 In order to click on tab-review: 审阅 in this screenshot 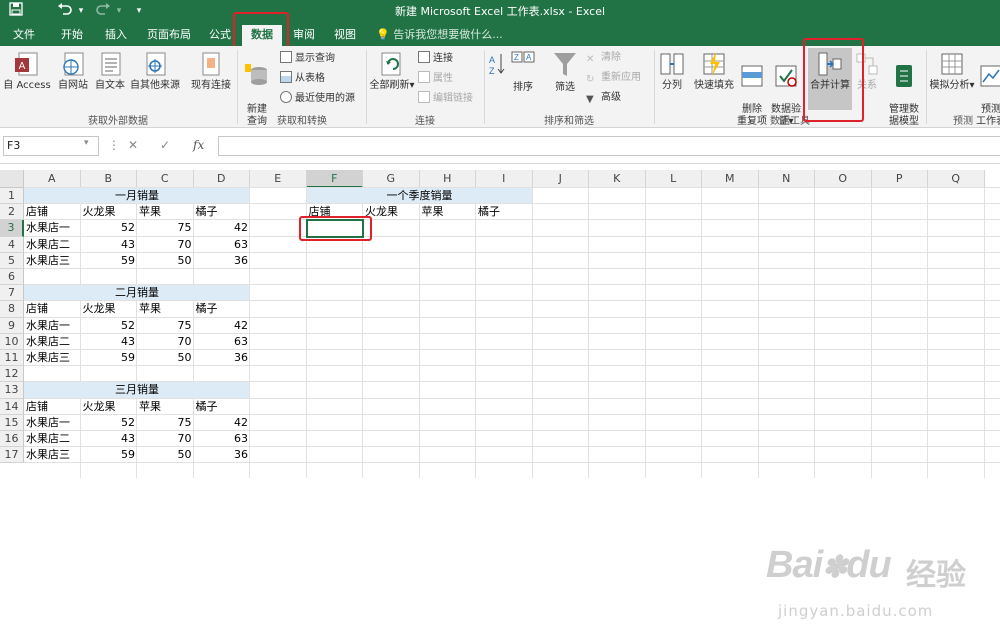, I will do `click(304, 35)`.